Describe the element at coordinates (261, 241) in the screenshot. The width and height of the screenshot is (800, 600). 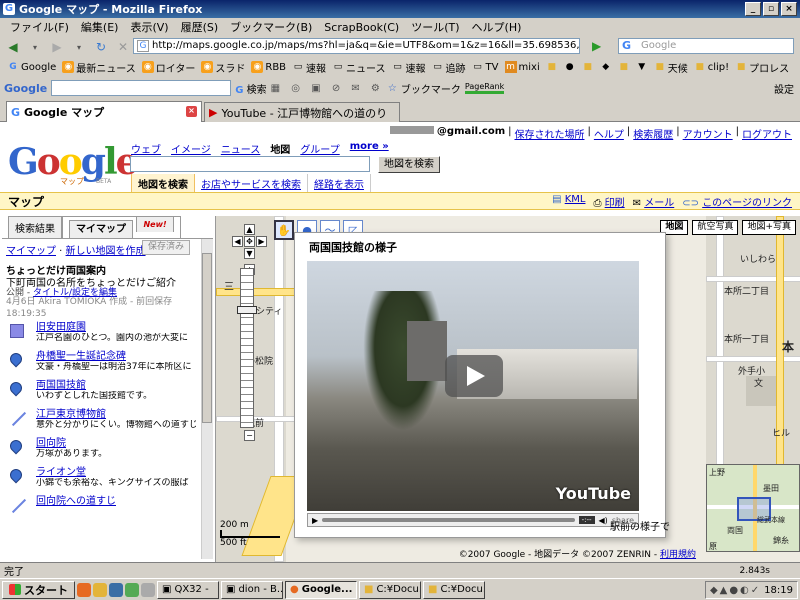
I see `pan-right-icon: ▶` at that location.